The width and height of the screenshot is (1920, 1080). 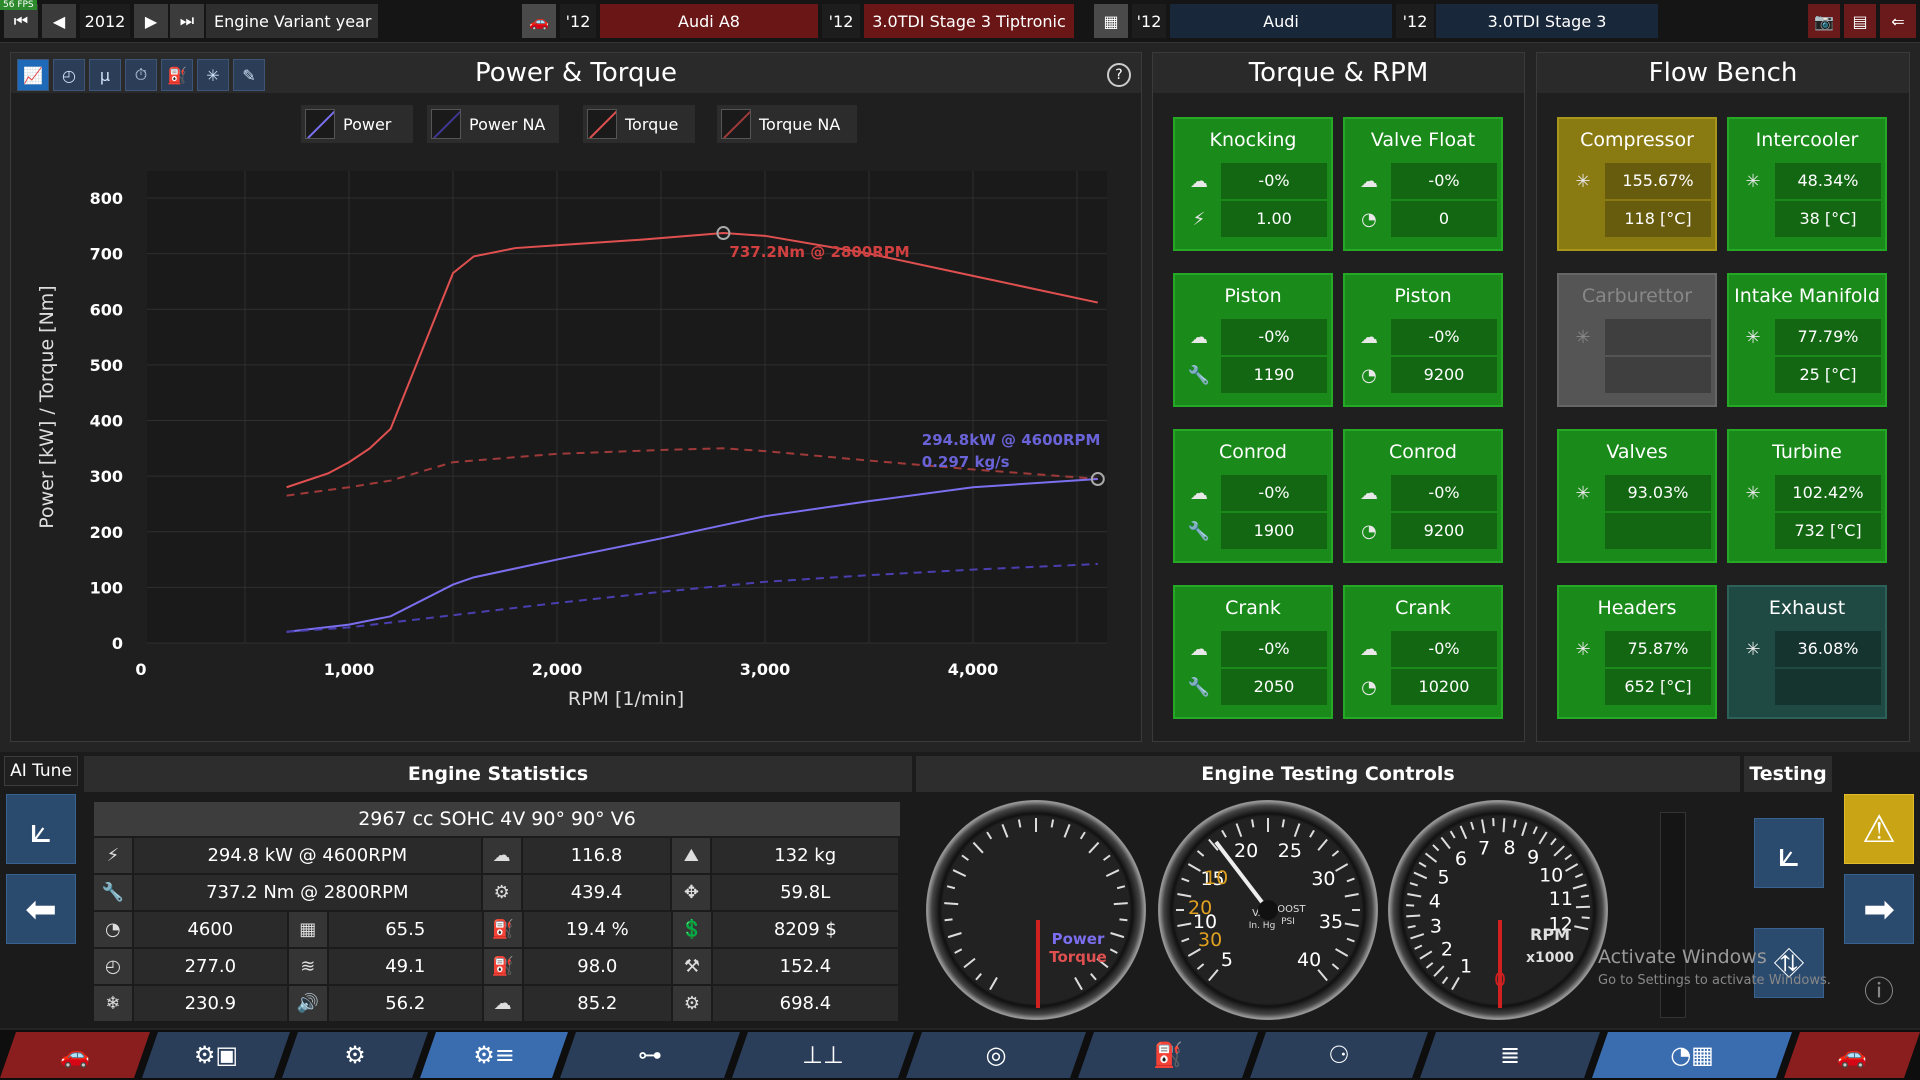 I want to click on engine-icon: ▦, so click(x=1111, y=21).